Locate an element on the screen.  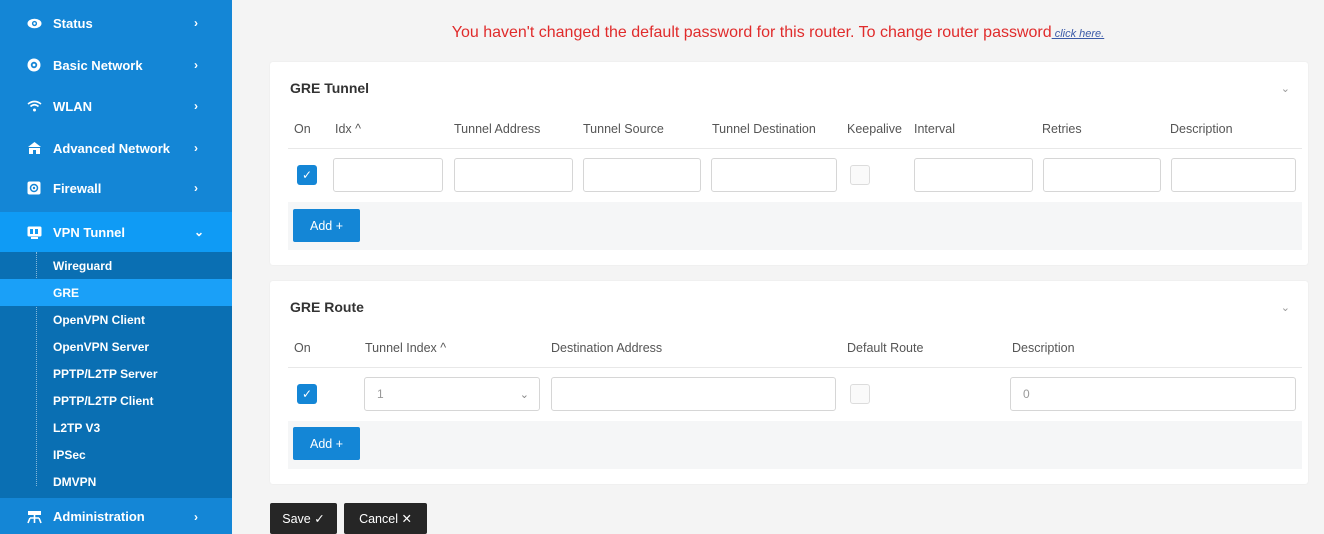
network-icon is located at coordinates (34, 148).